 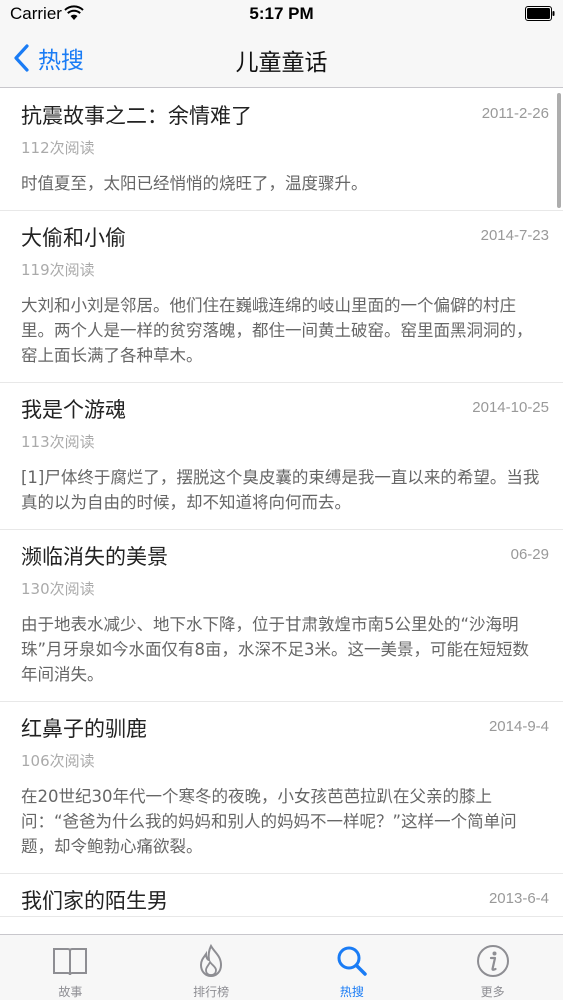 What do you see at coordinates (518, 898) in the screenshot?
I see `story-date: 2013-6-4` at bounding box center [518, 898].